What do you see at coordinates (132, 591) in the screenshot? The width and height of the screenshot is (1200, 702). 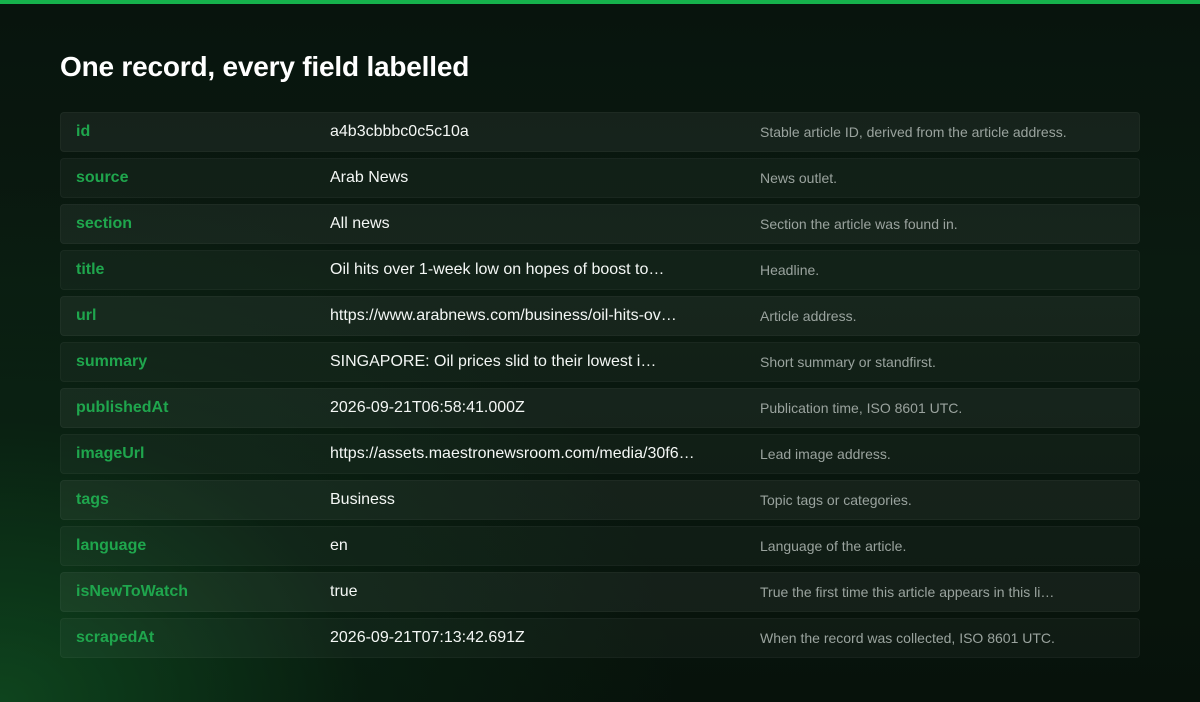 I see `field-key: isNewToWatch` at bounding box center [132, 591].